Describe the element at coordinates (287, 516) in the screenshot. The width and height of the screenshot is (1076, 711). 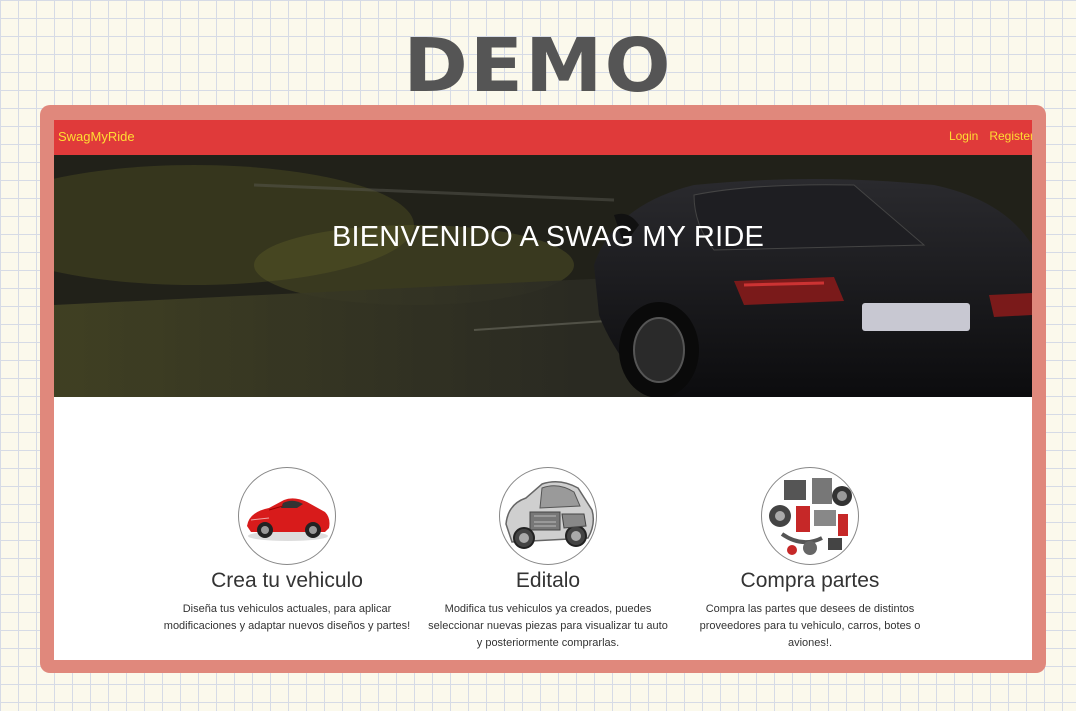
I see `red-sports-car-image` at that location.